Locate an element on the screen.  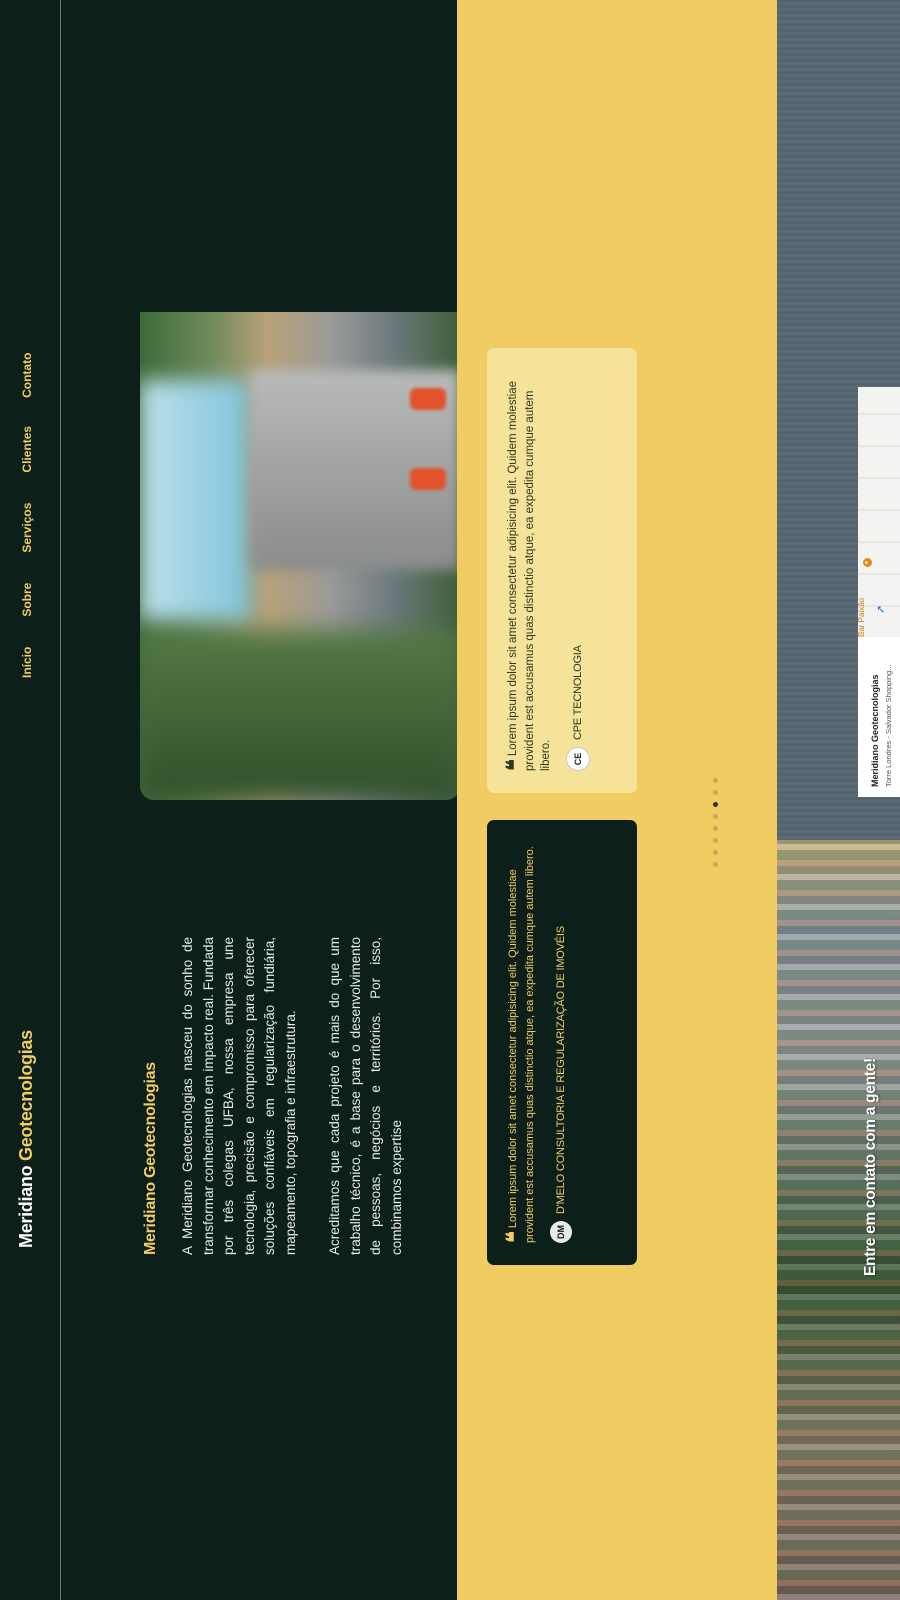
about-title-part2: Geotecnologias is located at coordinates (150, 1120).